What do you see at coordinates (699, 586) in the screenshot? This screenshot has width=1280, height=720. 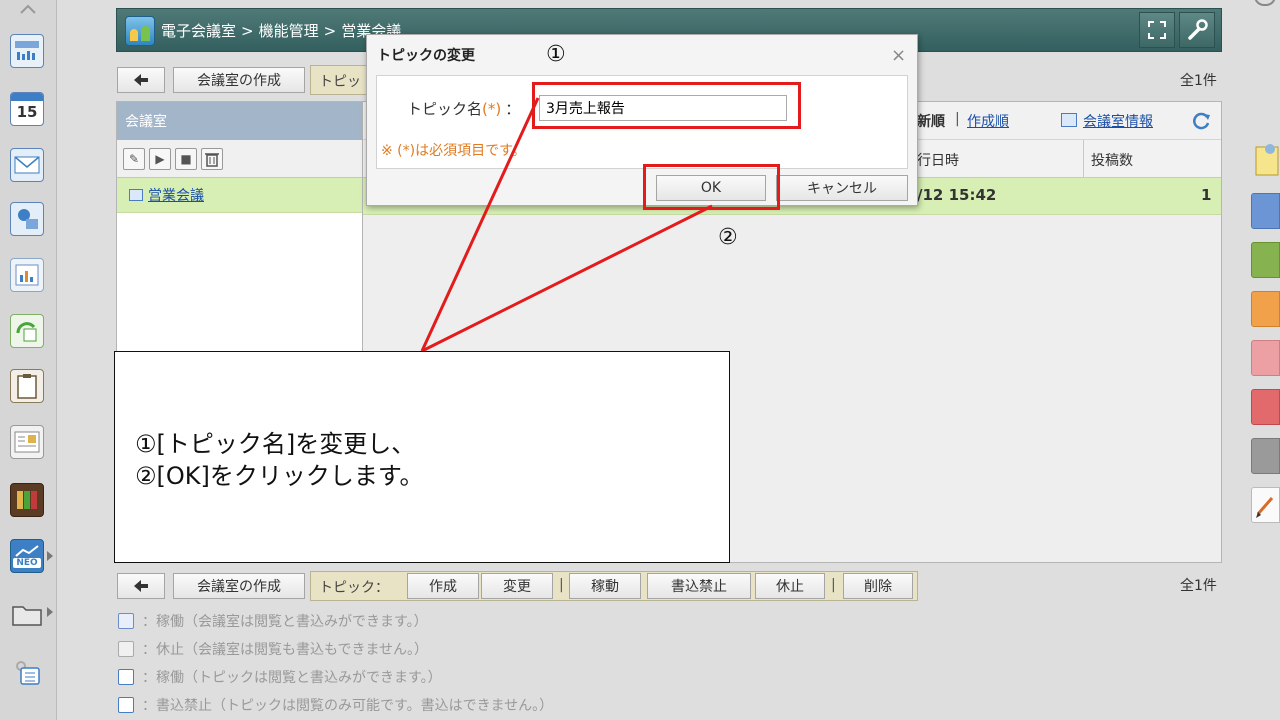 I see `no-write-topic-button: 書込禁止` at bounding box center [699, 586].